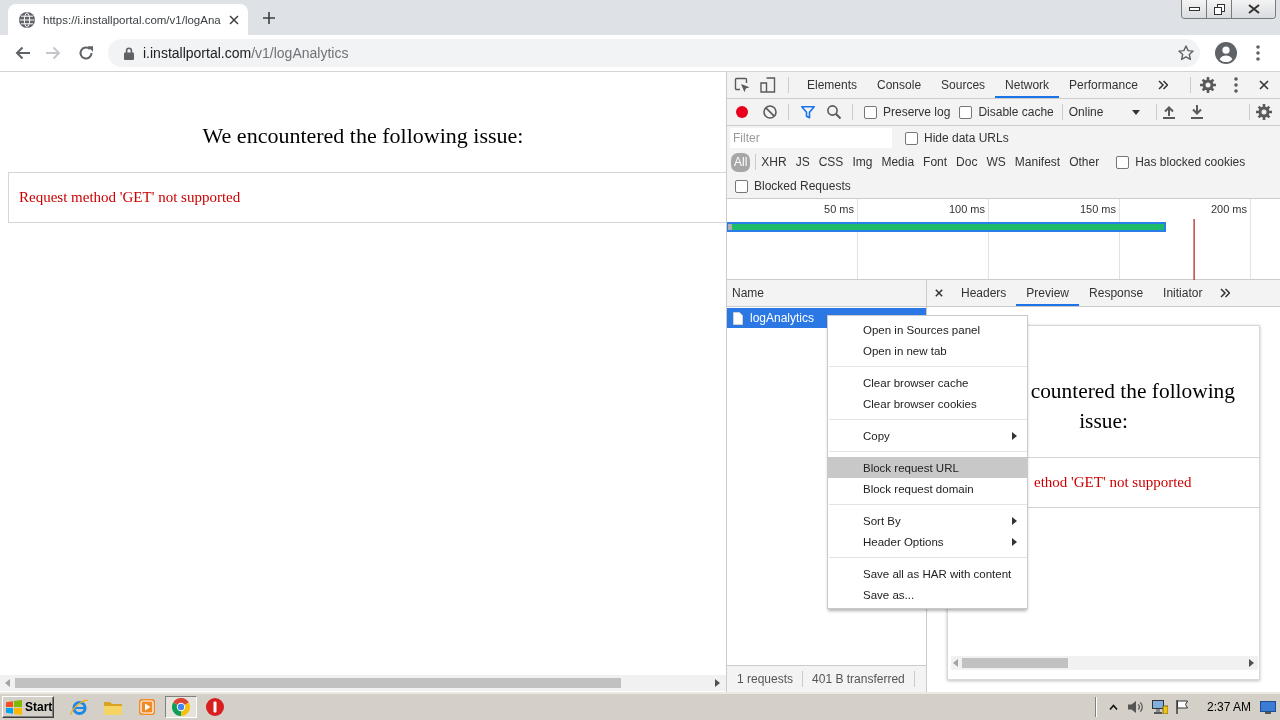  What do you see at coordinates (246, 53) in the screenshot?
I see `url-text: i.installportal.com/v1/logAnalytics` at bounding box center [246, 53].